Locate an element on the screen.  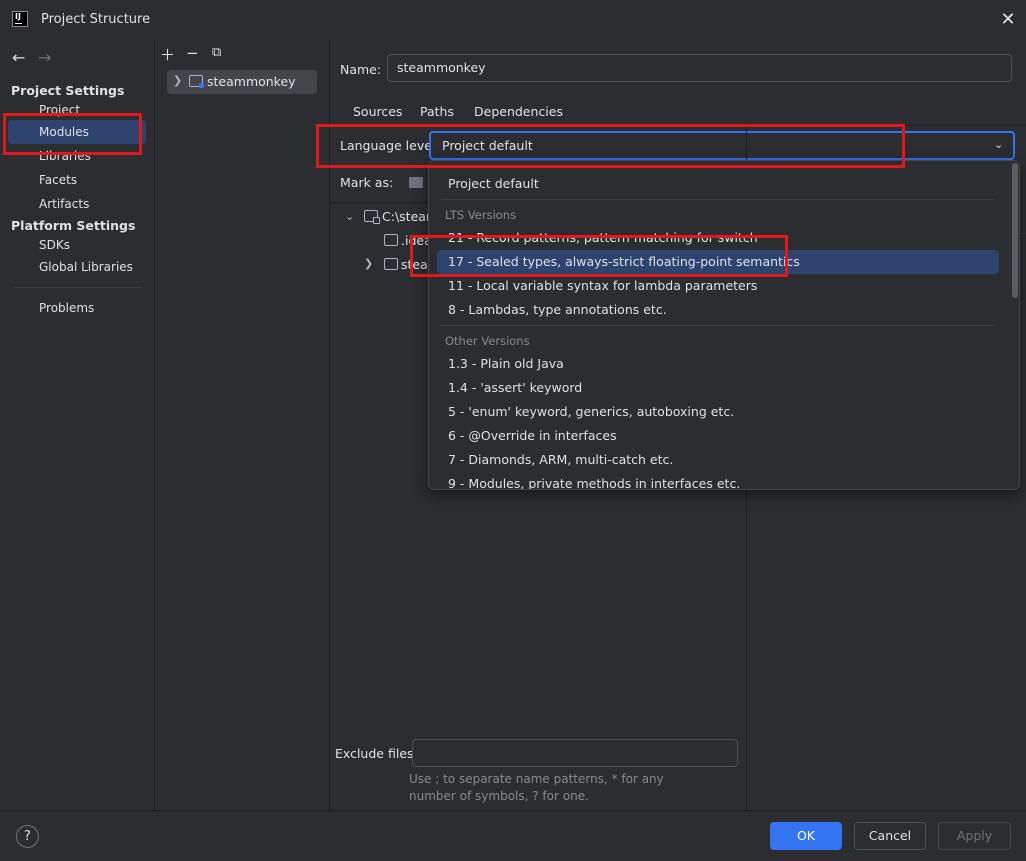
nav-divider is located at coordinates (78, 287).